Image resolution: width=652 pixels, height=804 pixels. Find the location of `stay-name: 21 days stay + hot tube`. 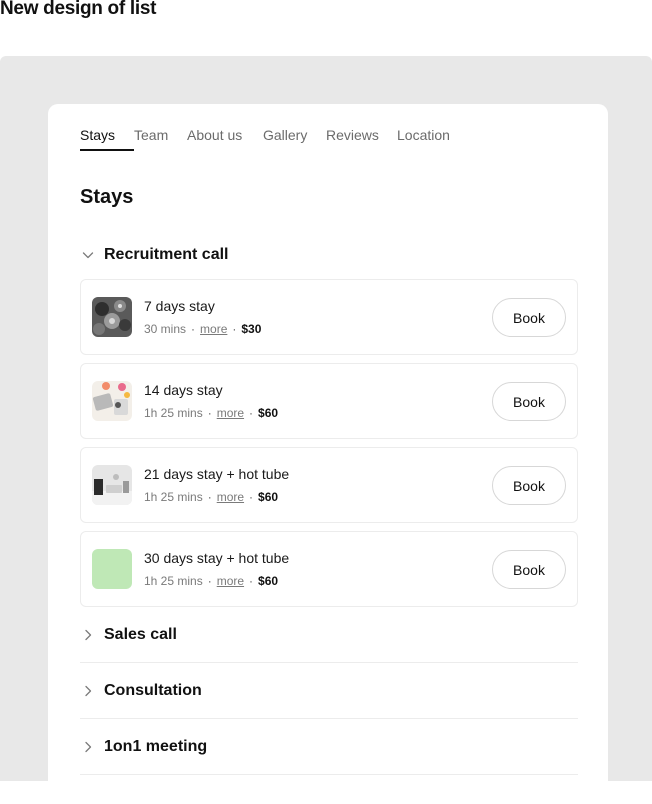

stay-name: 21 days stay + hot tube is located at coordinates (217, 474).